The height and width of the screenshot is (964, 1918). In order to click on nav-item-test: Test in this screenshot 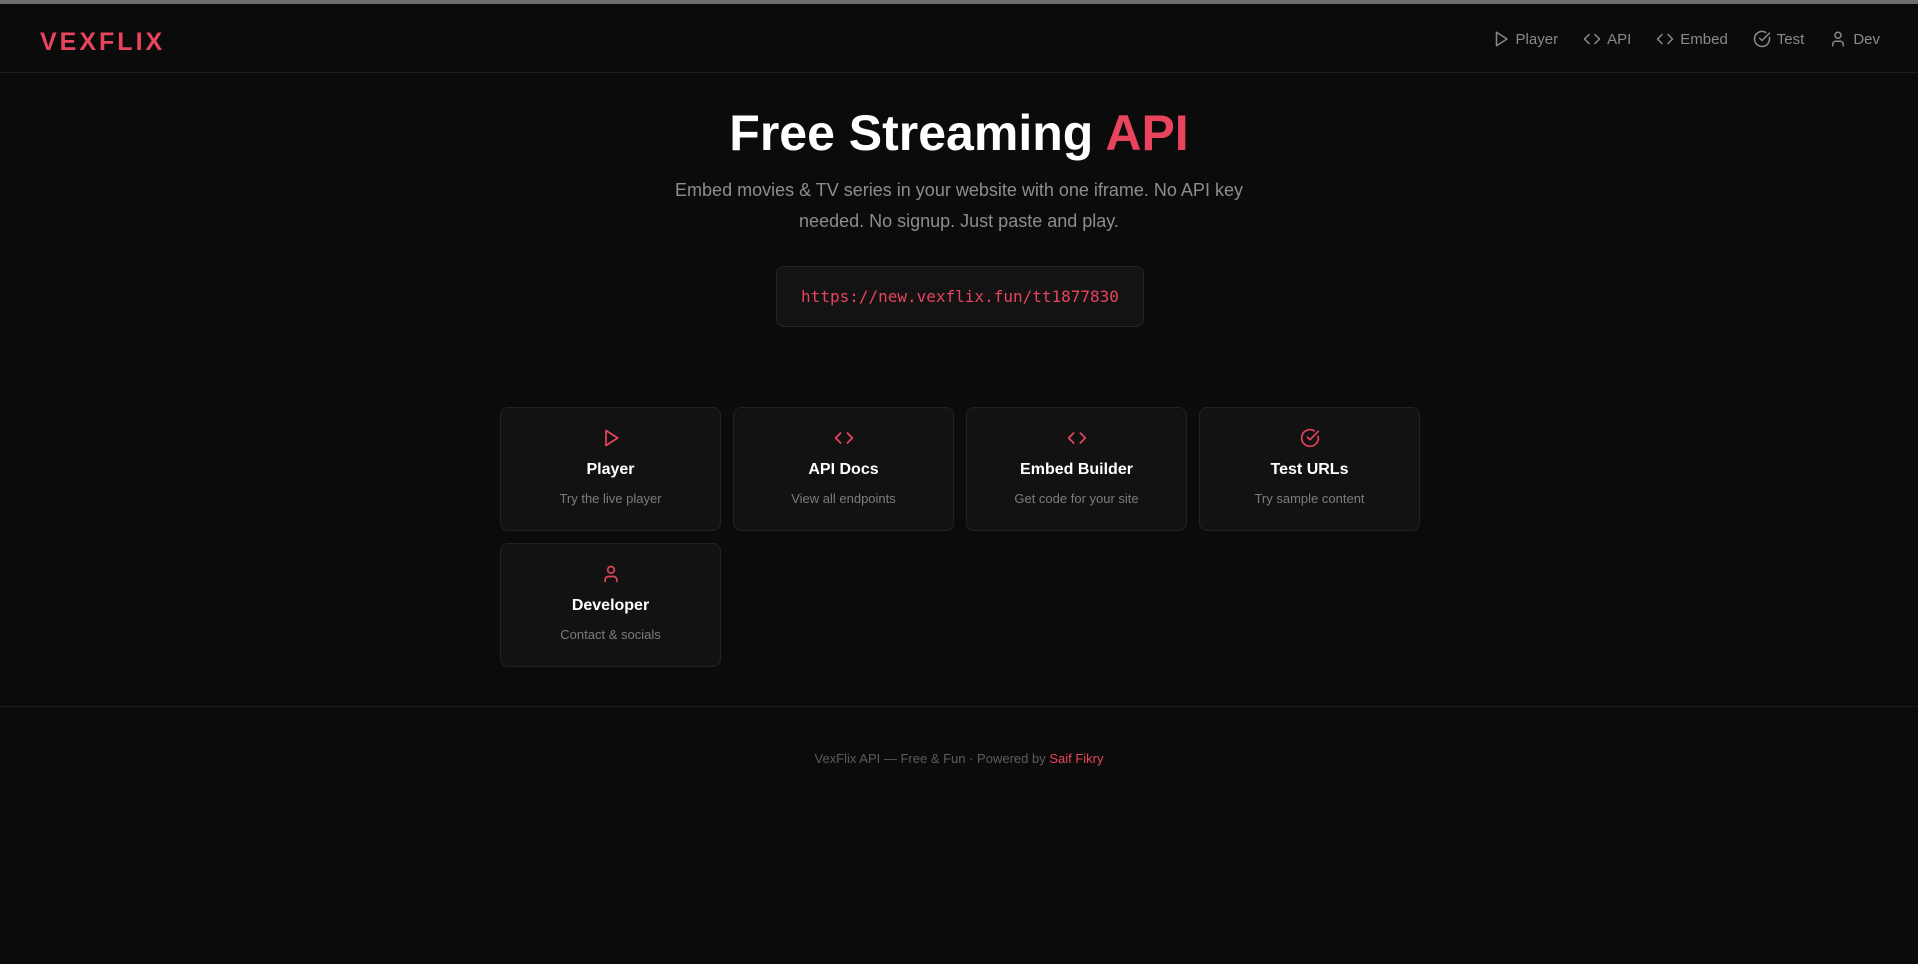, I will do `click(1779, 39)`.